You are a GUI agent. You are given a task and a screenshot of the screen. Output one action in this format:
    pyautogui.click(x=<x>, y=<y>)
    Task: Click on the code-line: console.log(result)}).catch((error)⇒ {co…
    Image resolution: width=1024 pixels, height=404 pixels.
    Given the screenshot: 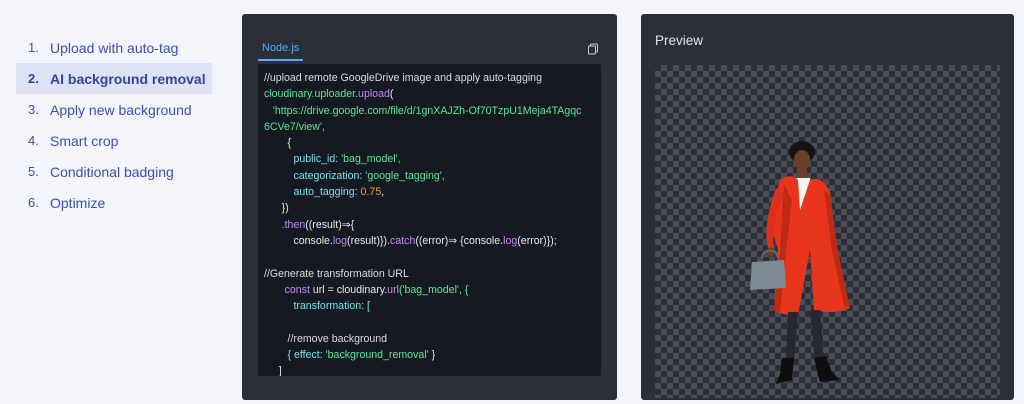 What is the action you would take?
    pyautogui.click(x=425, y=240)
    